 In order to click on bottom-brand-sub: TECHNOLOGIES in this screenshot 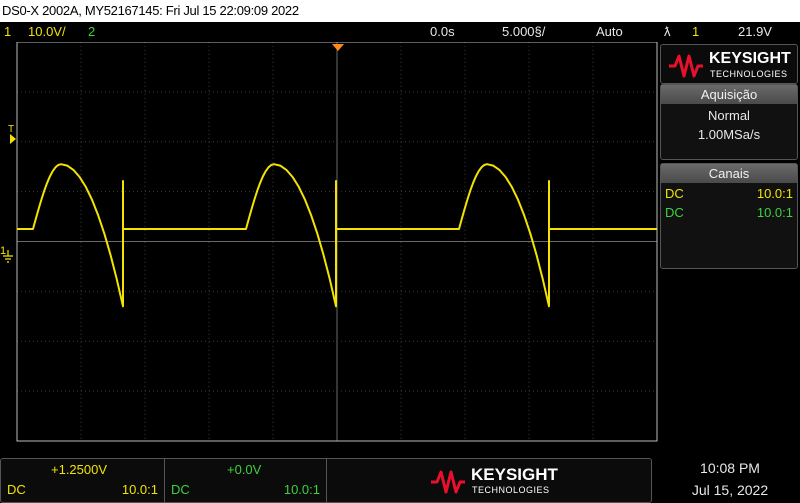, I will do `click(511, 490)`.